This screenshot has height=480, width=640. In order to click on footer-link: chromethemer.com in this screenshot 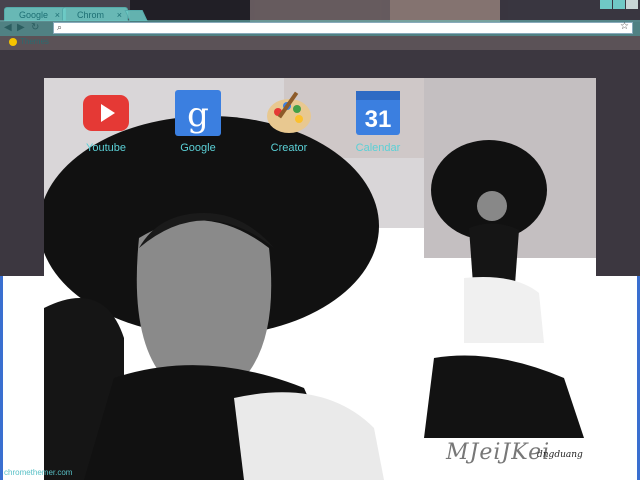, I will do `click(38, 472)`.